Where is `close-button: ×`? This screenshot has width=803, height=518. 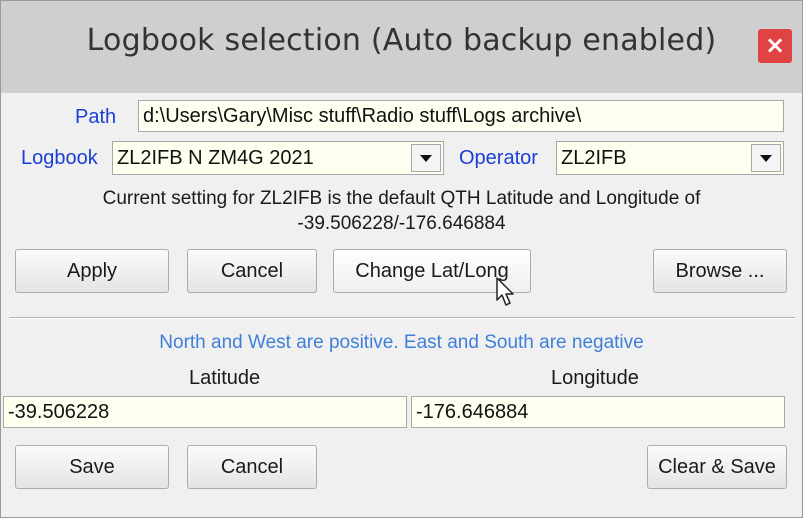
close-button: × is located at coordinates (775, 46).